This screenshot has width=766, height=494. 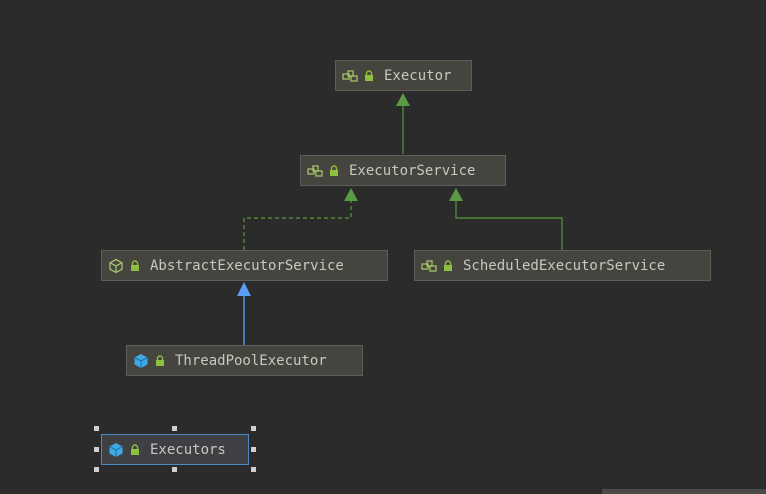 I want to click on node-label: AbstractExecutorService, so click(x=247, y=265).